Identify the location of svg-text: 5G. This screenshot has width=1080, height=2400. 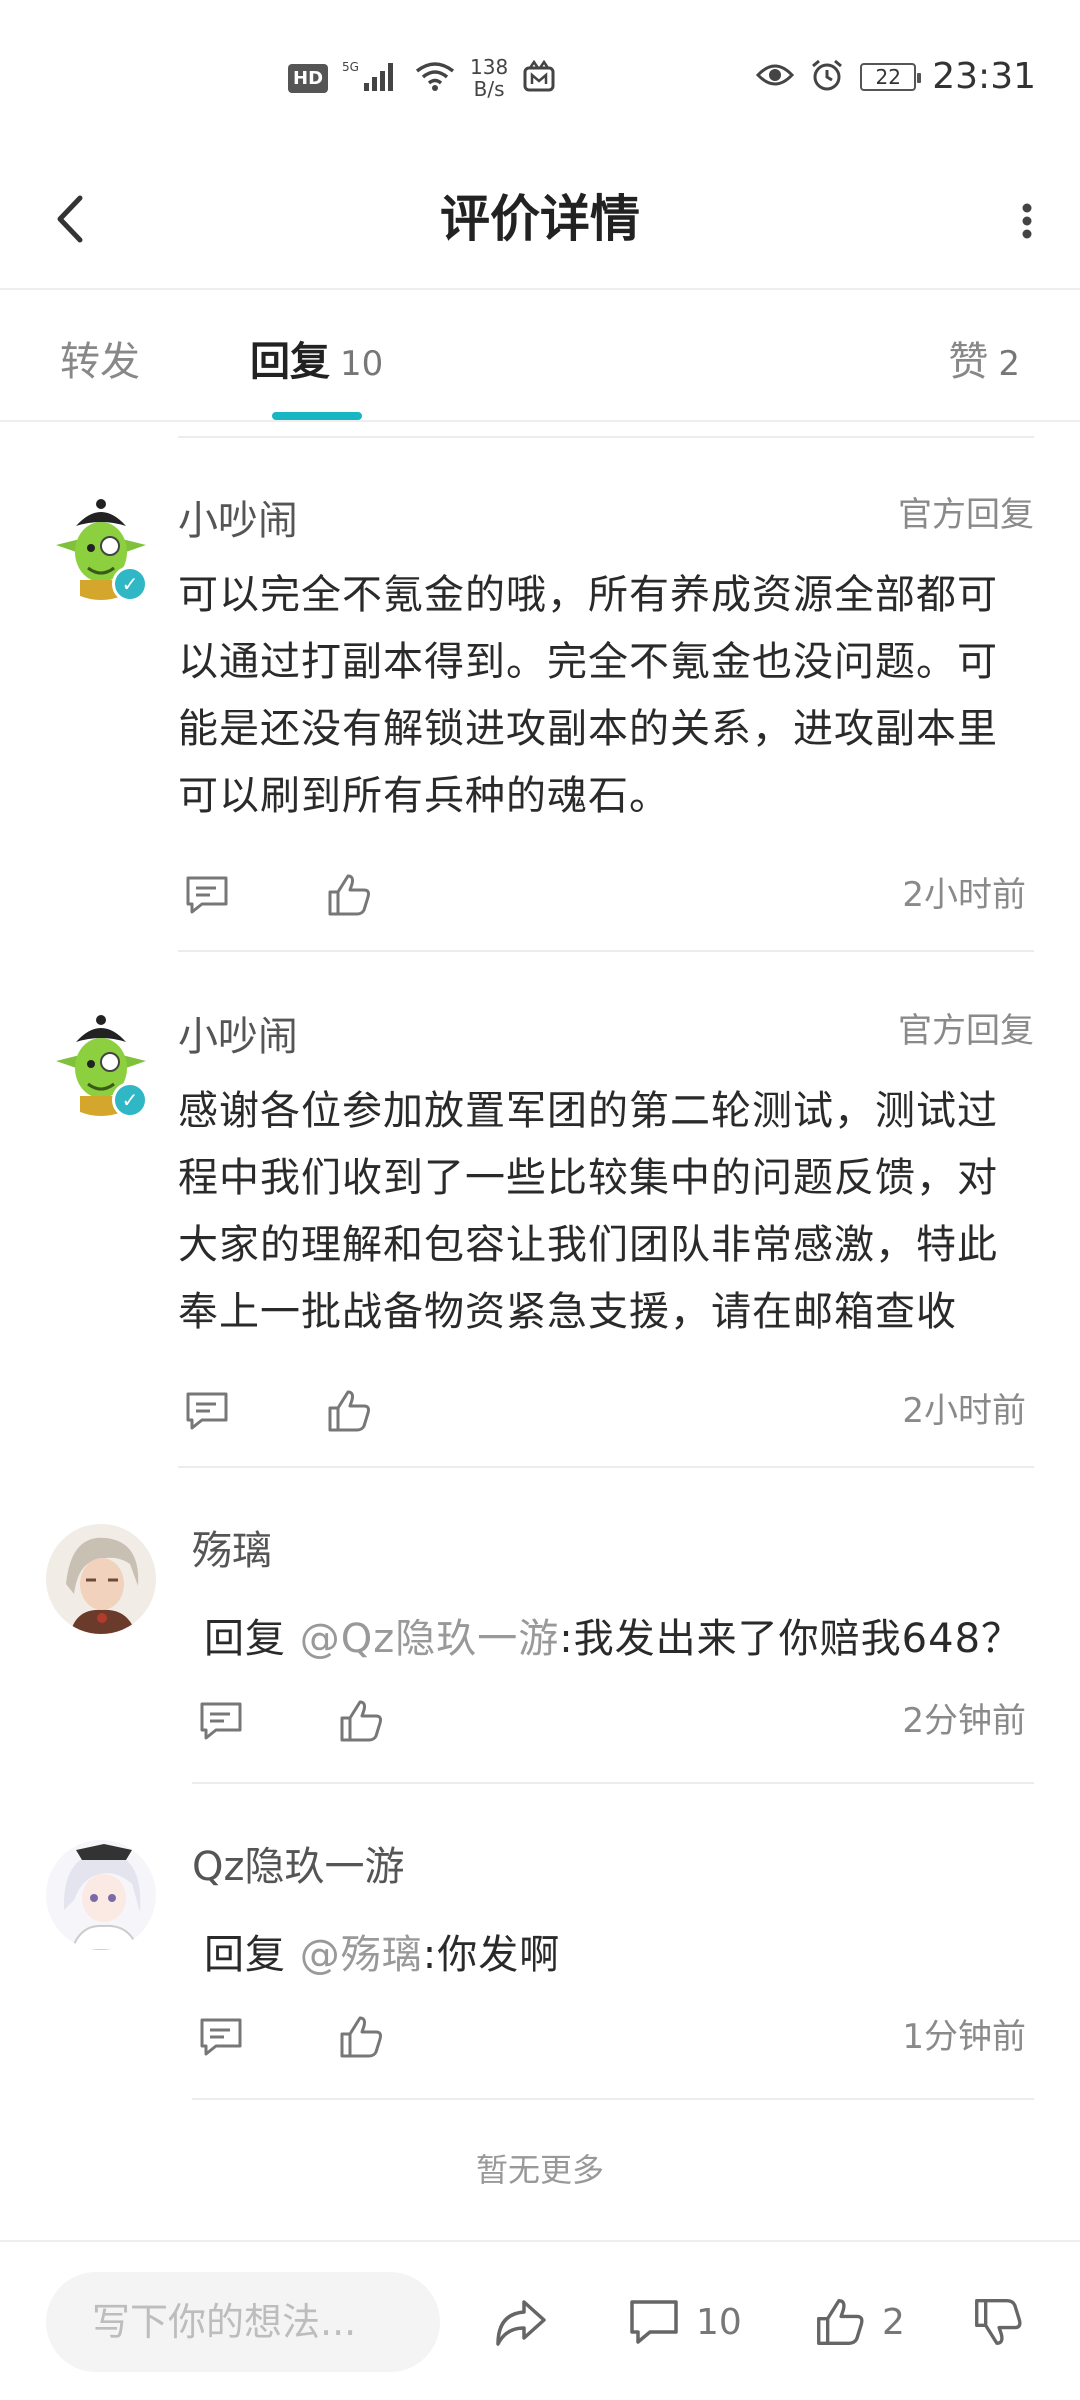
(350, 67).